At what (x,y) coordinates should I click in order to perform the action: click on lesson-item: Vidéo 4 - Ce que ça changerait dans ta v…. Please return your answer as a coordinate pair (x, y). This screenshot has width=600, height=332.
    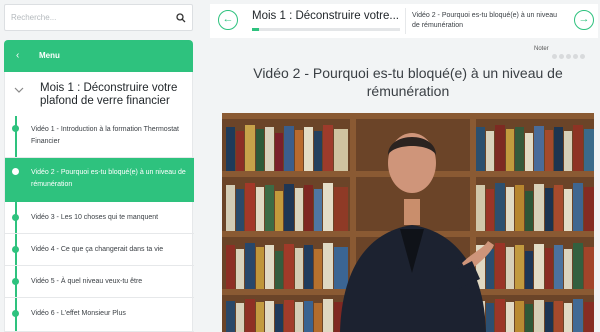
    Looking at the image, I should click on (99, 250).